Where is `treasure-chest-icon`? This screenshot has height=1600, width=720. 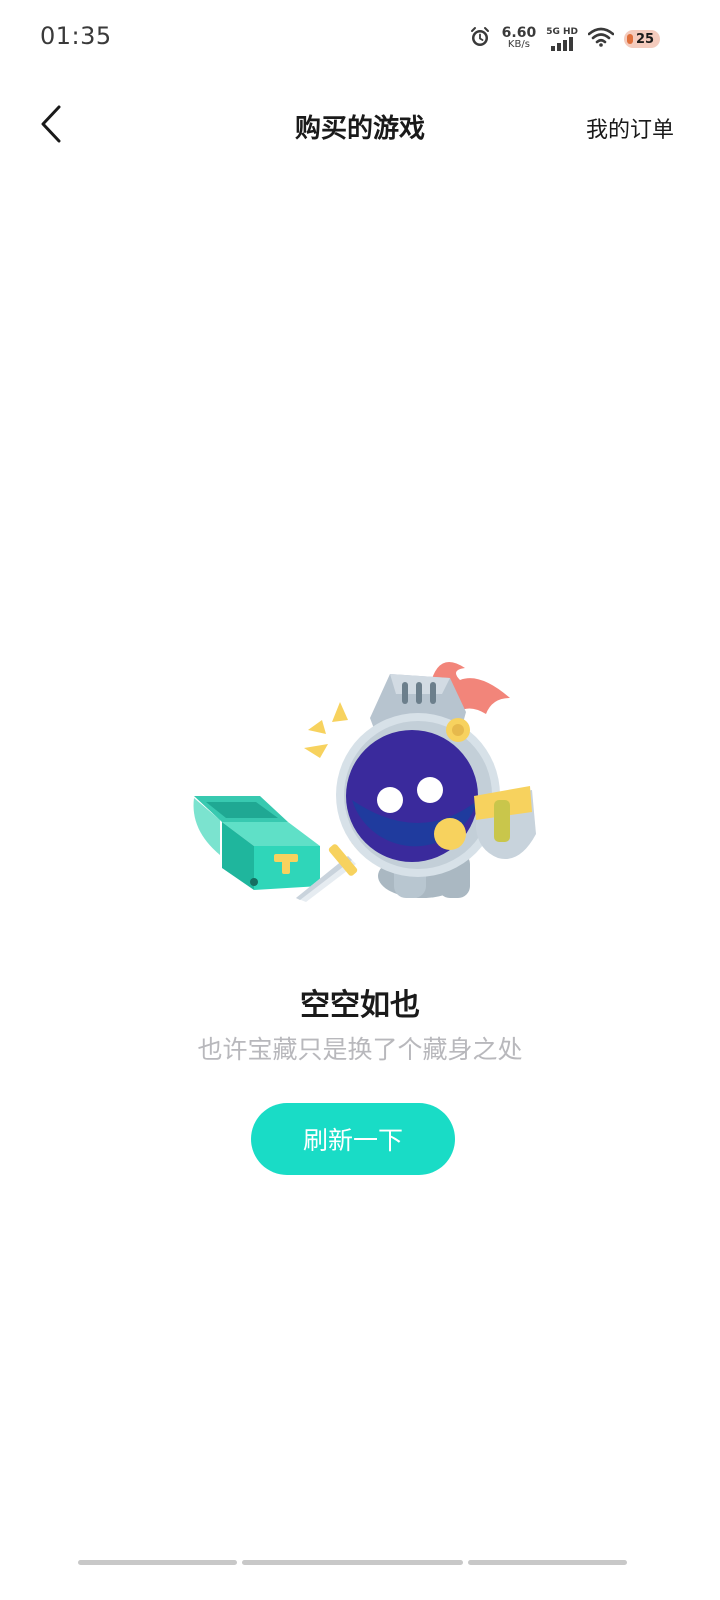
treasure-chest-icon is located at coordinates (256, 843).